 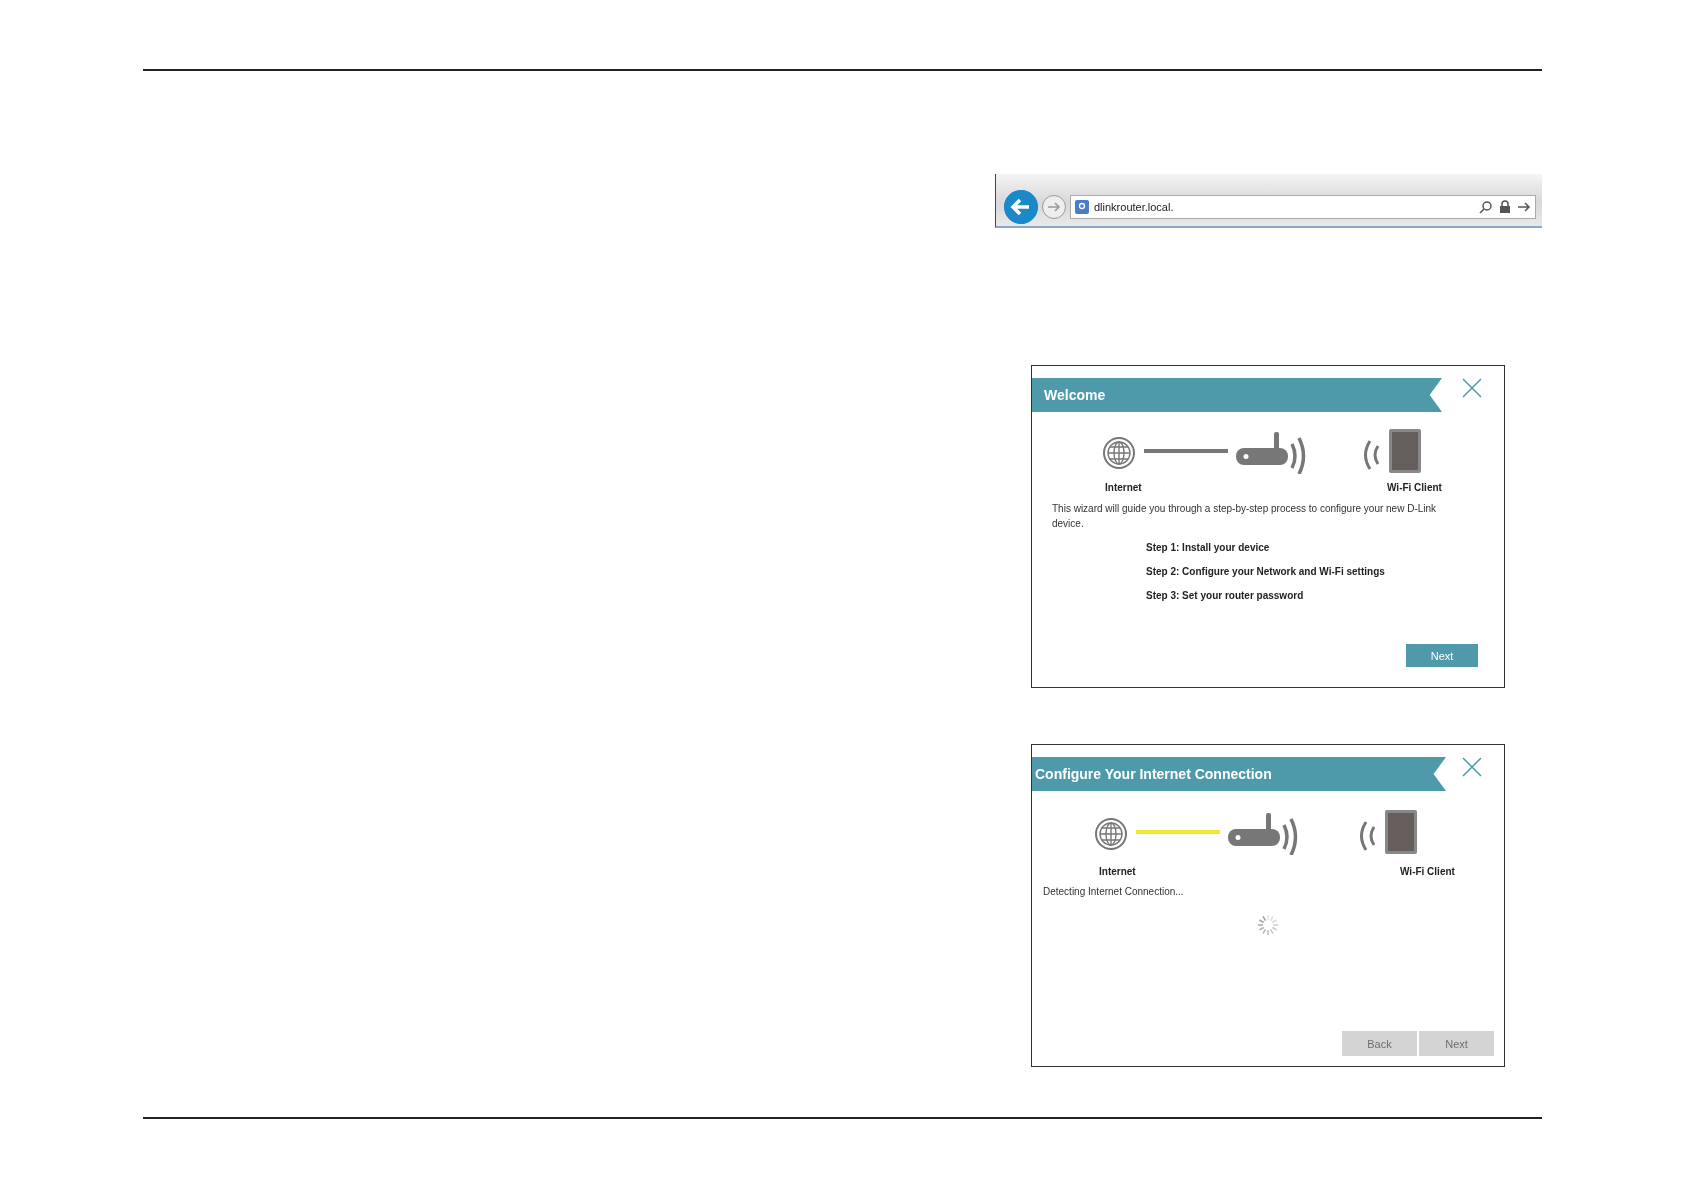 What do you see at coordinates (1442, 655) in the screenshot?
I see `next-button: Next` at bounding box center [1442, 655].